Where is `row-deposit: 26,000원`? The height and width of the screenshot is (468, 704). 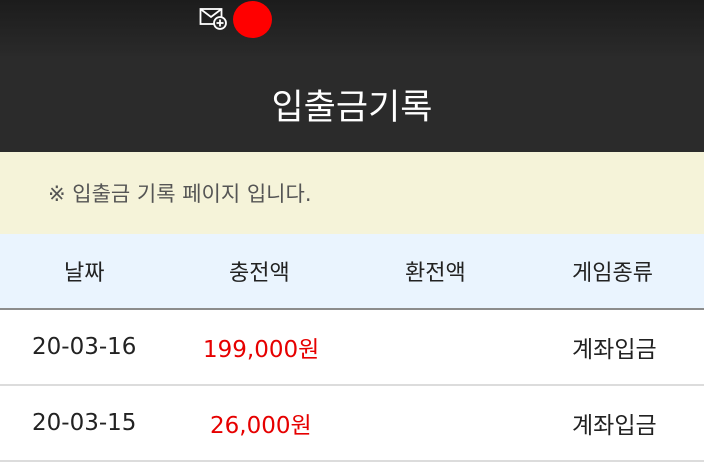 row-deposit: 26,000원 is located at coordinates (261, 426).